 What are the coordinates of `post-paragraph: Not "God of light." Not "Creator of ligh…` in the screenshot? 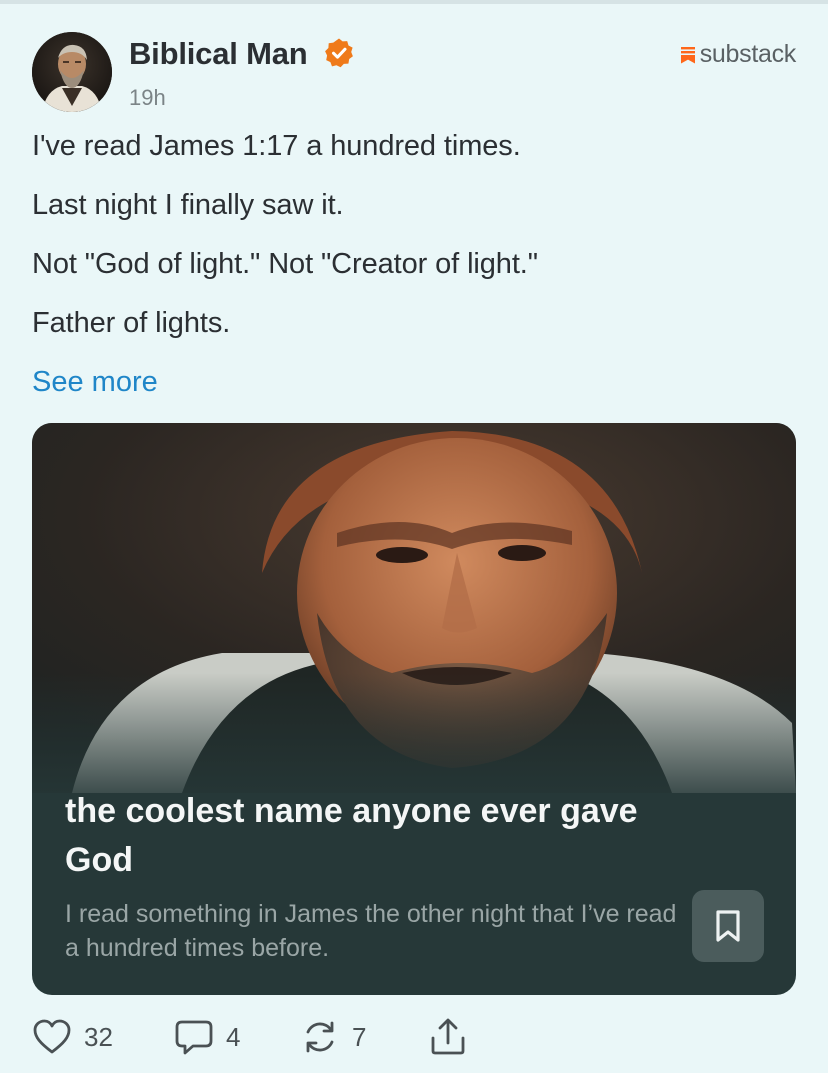 It's located at (285, 264).